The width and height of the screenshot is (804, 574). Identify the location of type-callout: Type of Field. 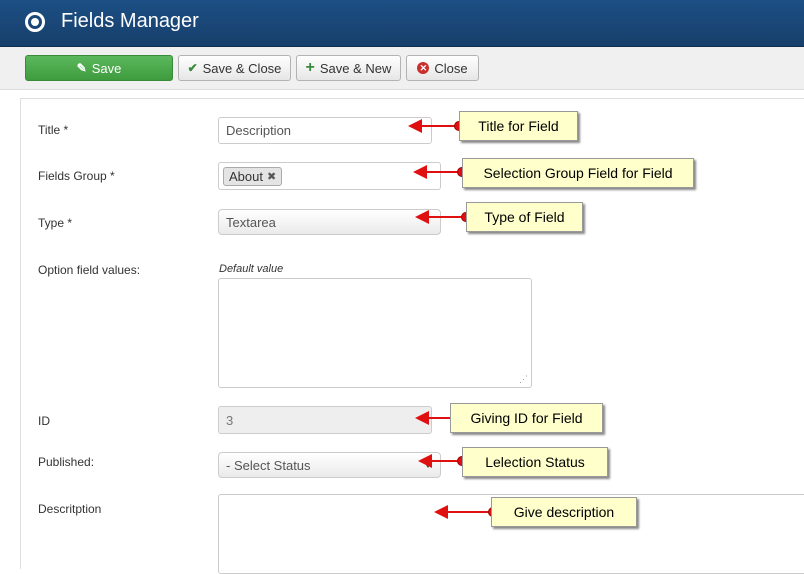
(524, 217).